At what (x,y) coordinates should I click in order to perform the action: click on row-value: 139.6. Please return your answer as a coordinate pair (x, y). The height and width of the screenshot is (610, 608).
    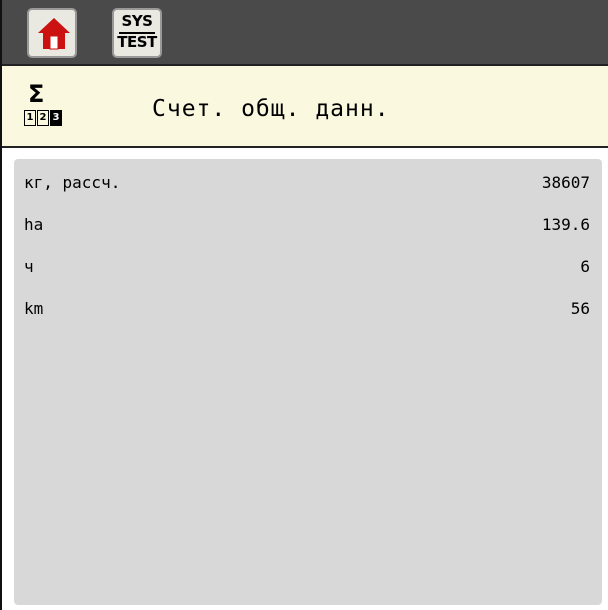
    Looking at the image, I should click on (565, 224).